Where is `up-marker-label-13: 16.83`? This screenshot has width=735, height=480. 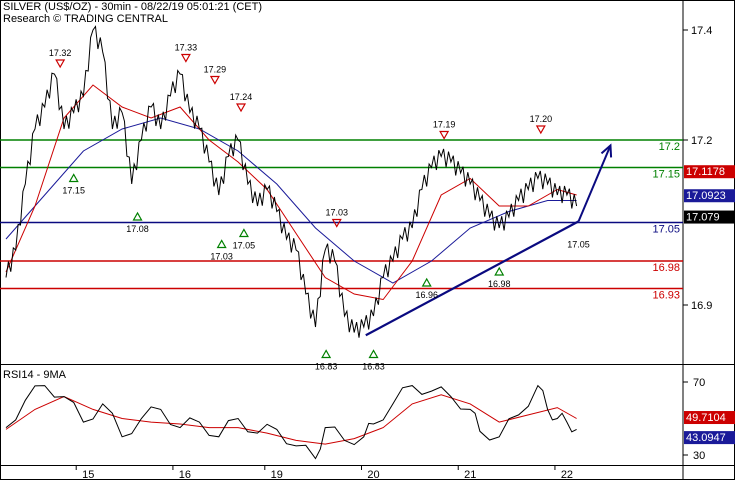 up-marker-label-13: 16.83 is located at coordinates (326, 367).